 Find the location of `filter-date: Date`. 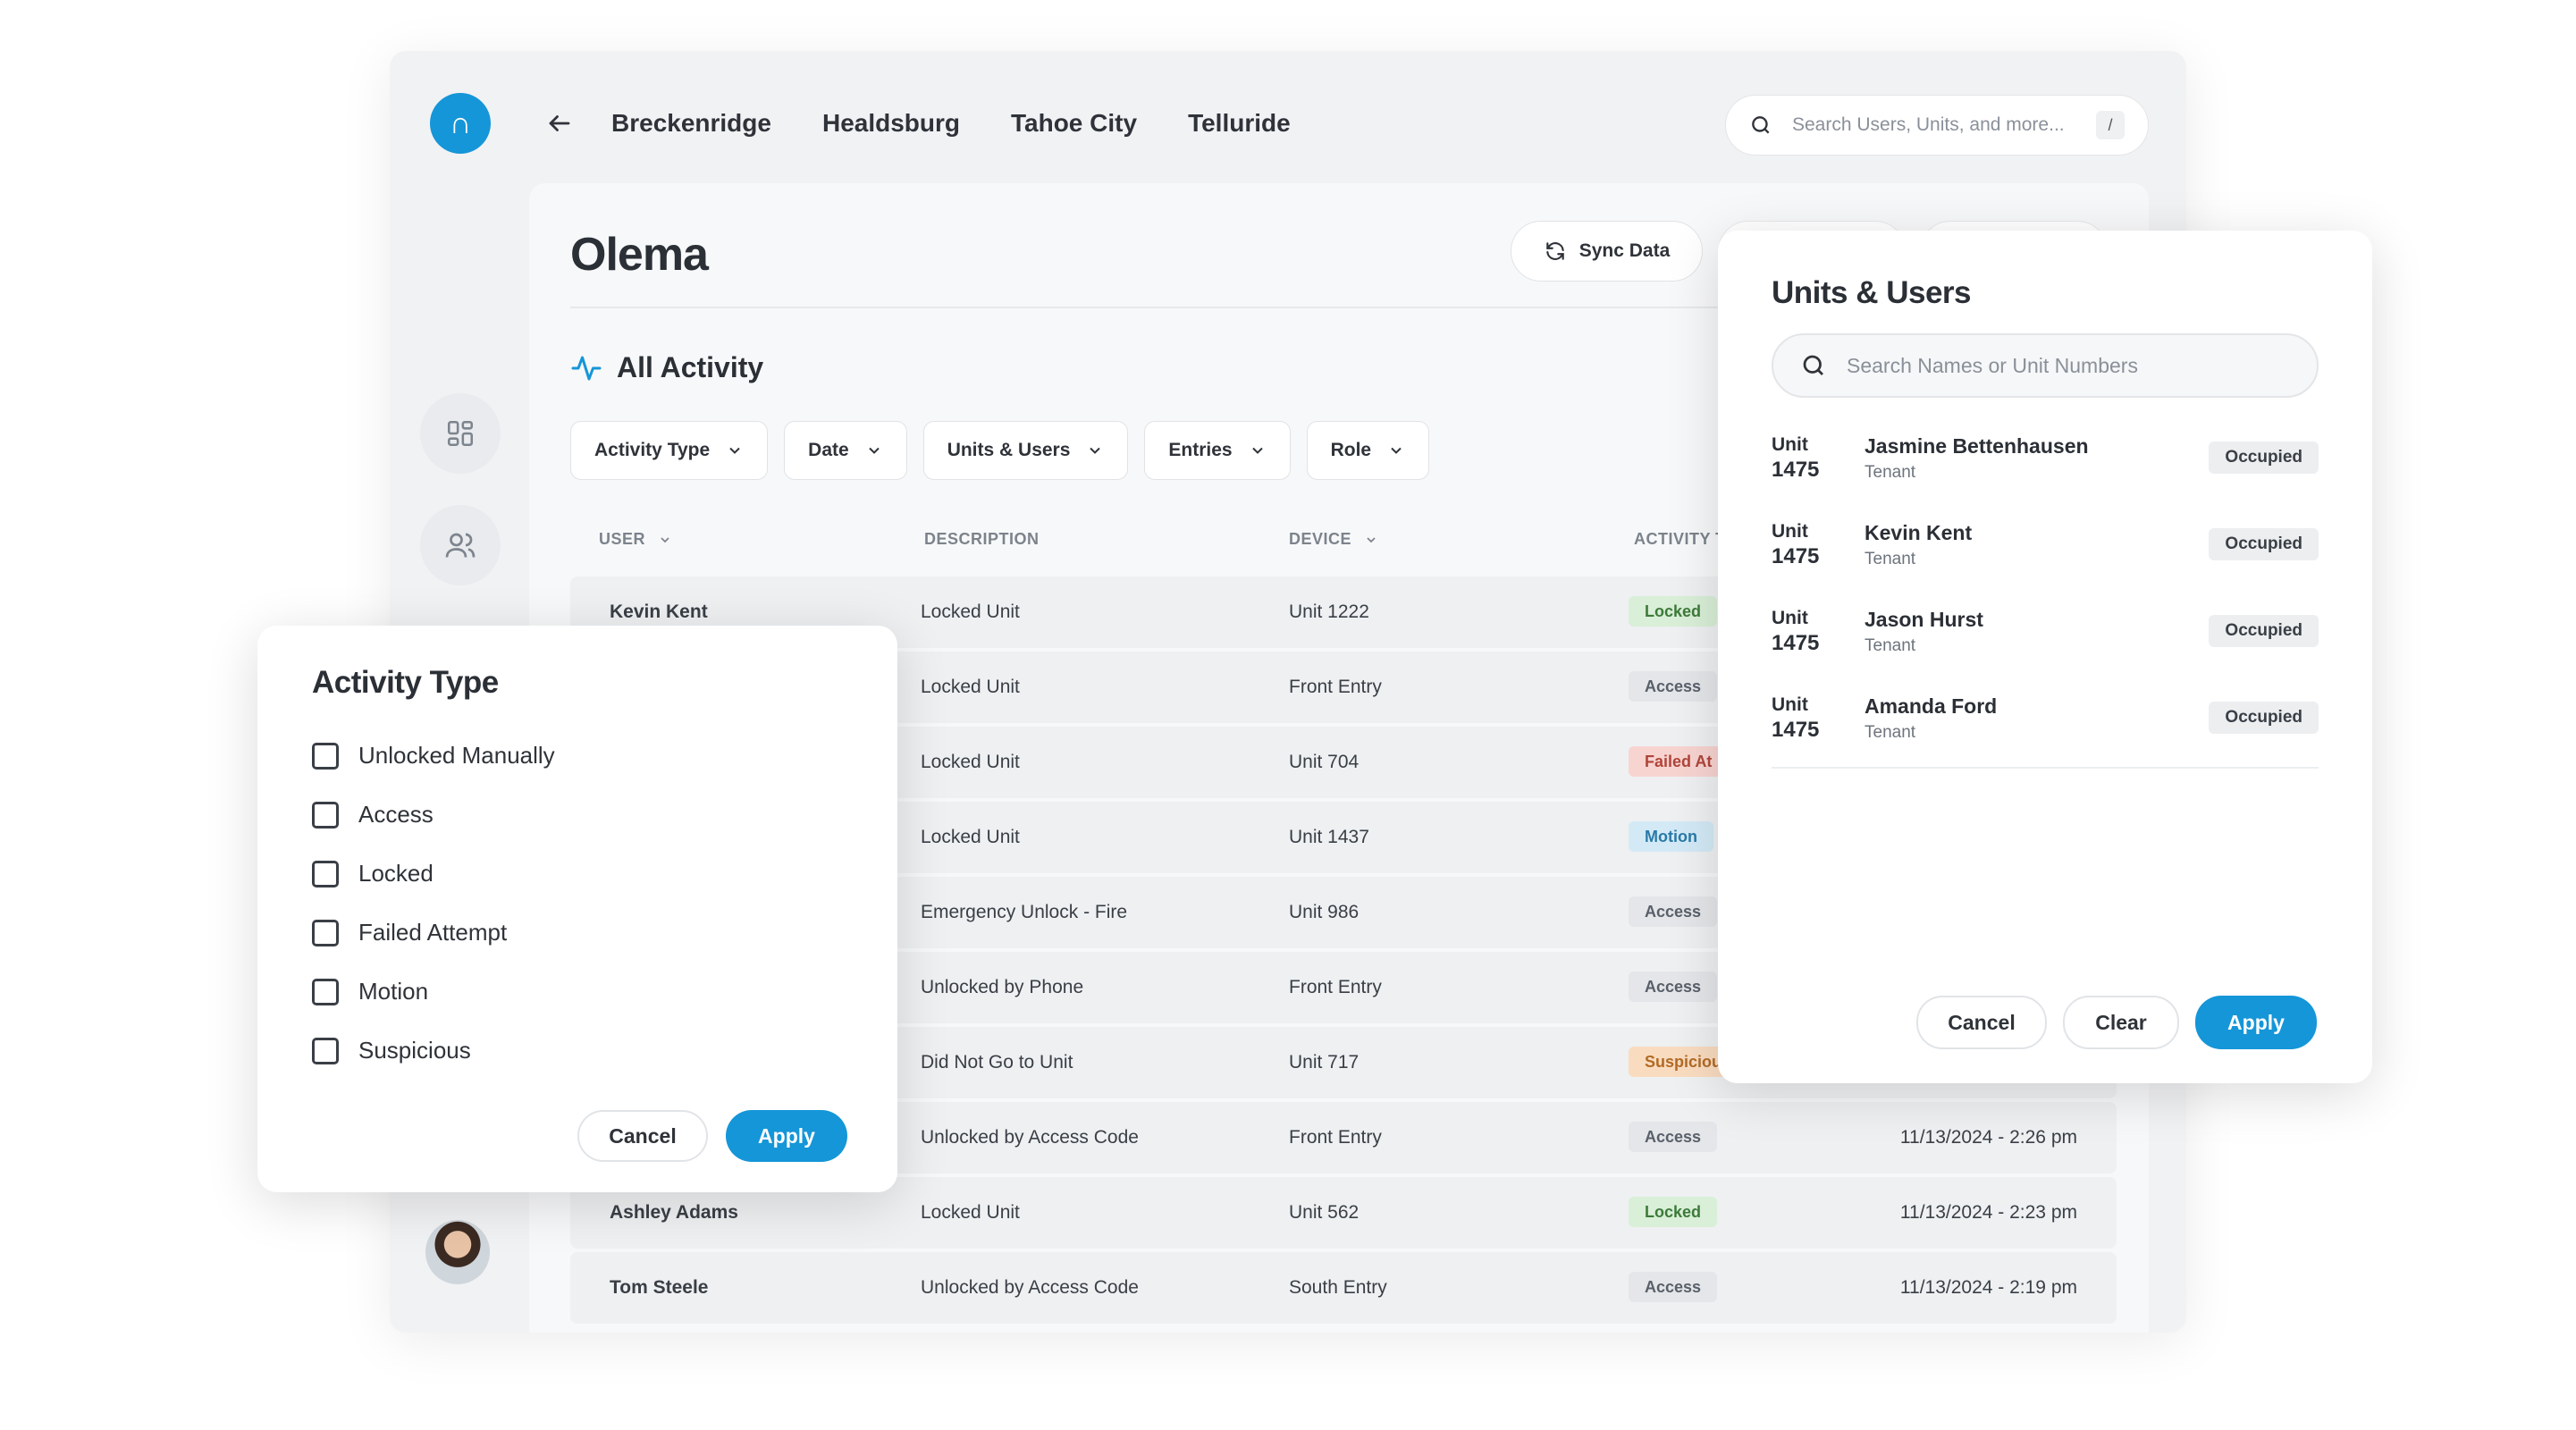

filter-date: Date is located at coordinates (846, 451).